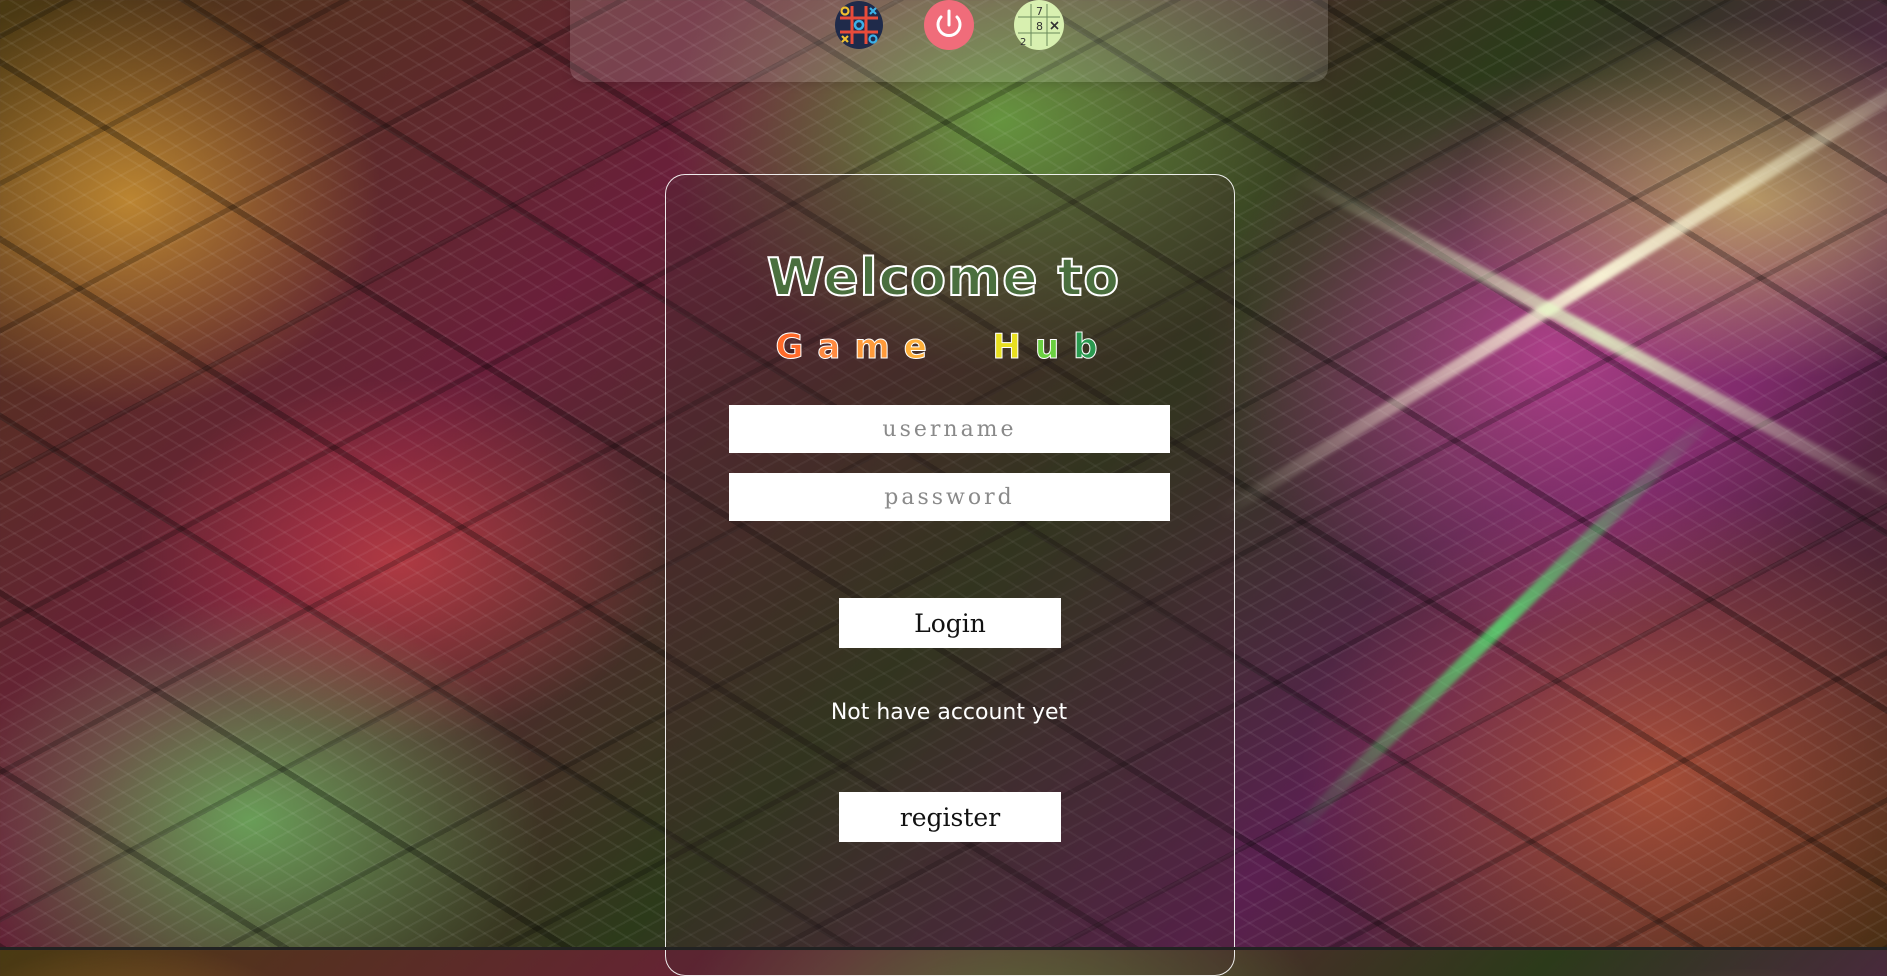 The width and height of the screenshot is (1887, 976). Describe the element at coordinates (949, 497) in the screenshot. I see `password-input` at that location.